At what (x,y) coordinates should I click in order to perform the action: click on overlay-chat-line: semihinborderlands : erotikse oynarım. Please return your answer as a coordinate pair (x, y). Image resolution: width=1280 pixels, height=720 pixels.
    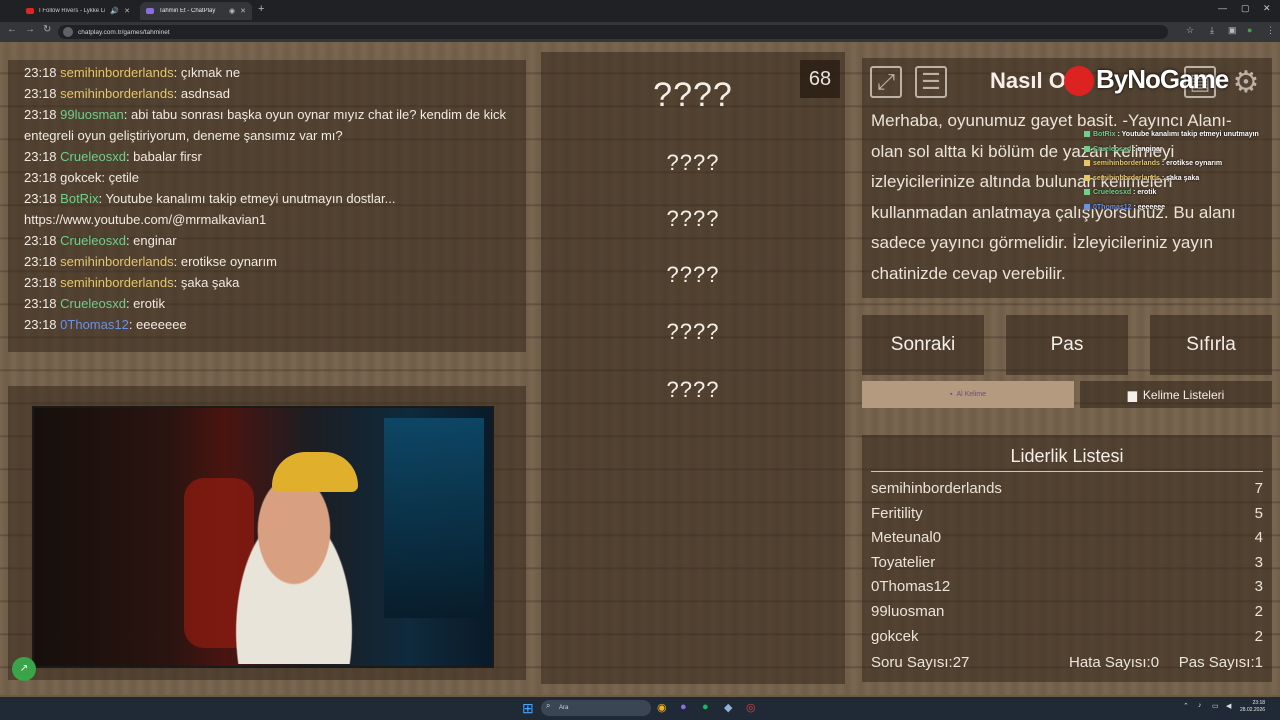
    Looking at the image, I should click on (1182, 164).